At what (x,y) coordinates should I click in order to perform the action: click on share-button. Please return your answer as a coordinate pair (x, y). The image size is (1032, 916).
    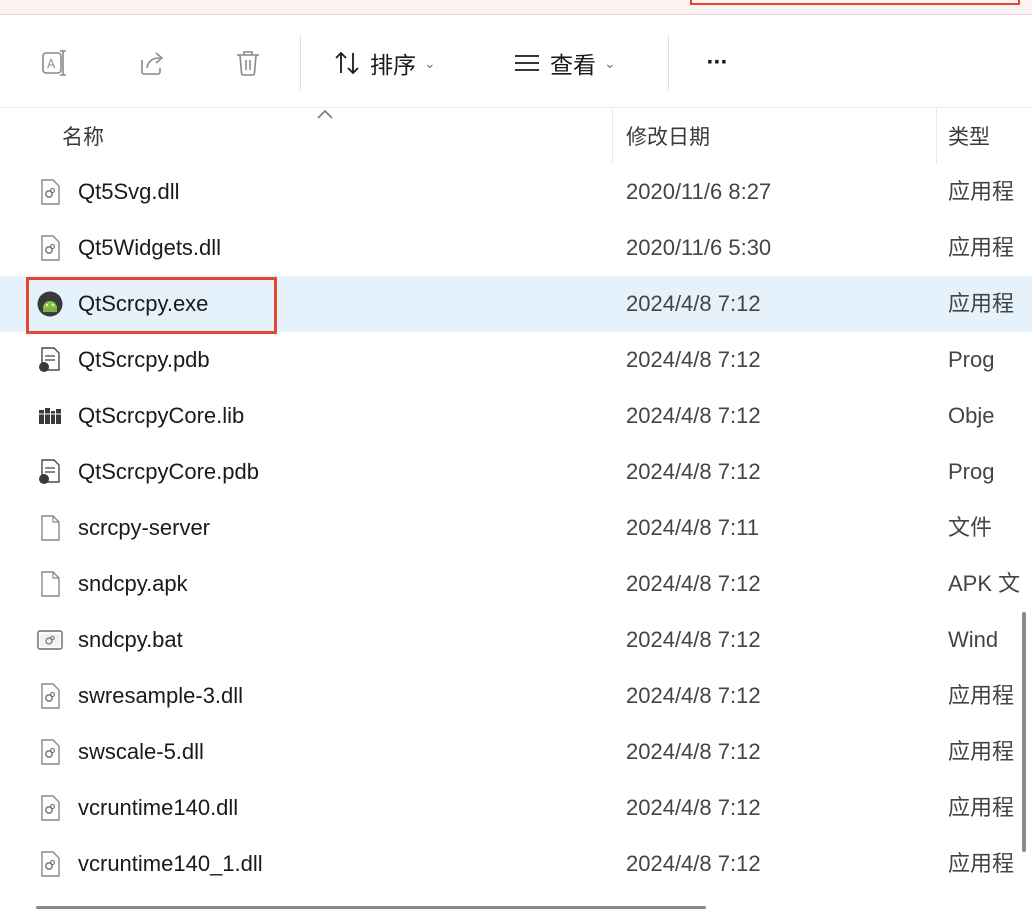
    Looking at the image, I should click on (152, 63).